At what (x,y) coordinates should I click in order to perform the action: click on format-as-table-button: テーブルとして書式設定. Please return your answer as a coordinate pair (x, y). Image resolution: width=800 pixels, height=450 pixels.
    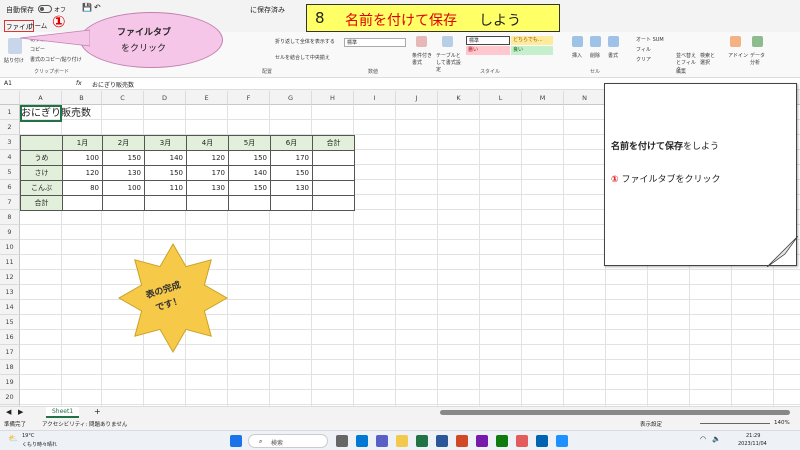
    Looking at the image, I should click on (449, 62).